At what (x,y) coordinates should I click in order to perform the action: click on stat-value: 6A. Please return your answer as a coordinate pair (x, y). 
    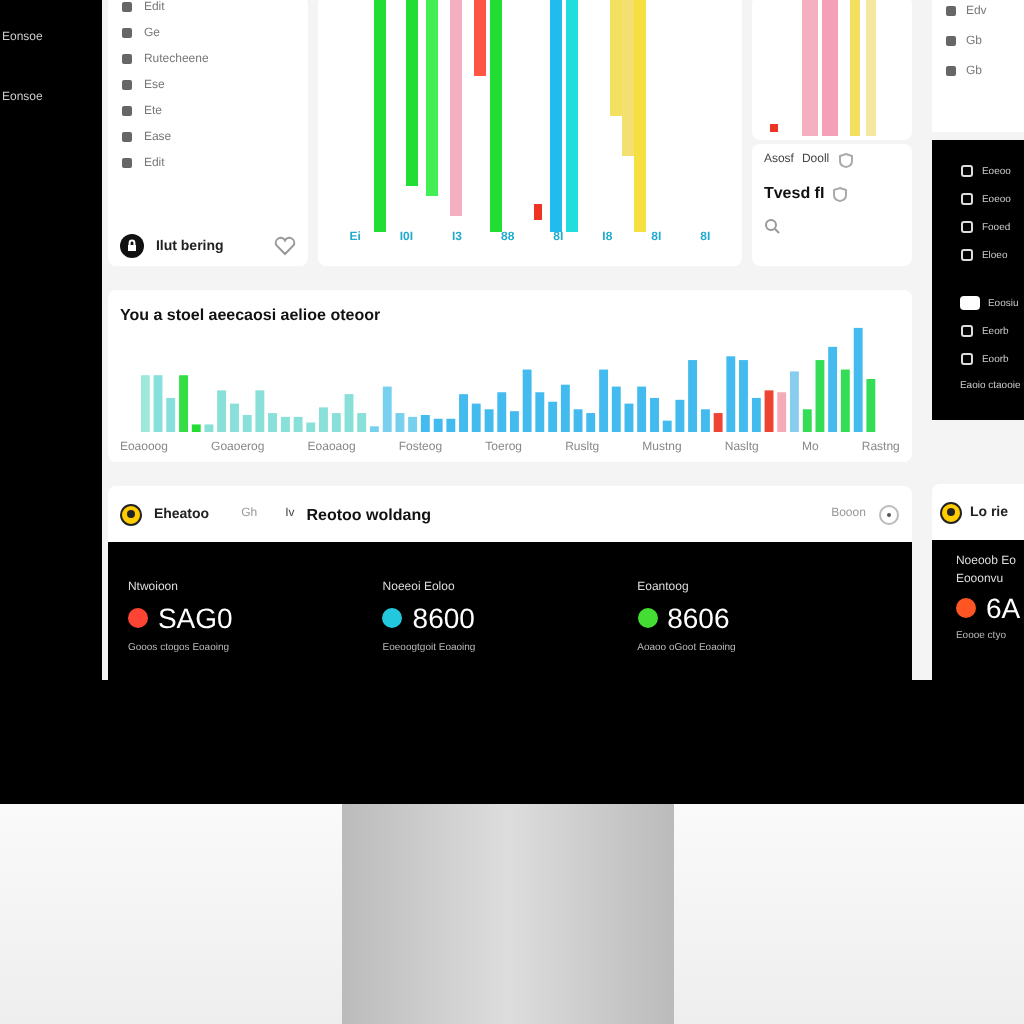
    Looking at the image, I should click on (1003, 608).